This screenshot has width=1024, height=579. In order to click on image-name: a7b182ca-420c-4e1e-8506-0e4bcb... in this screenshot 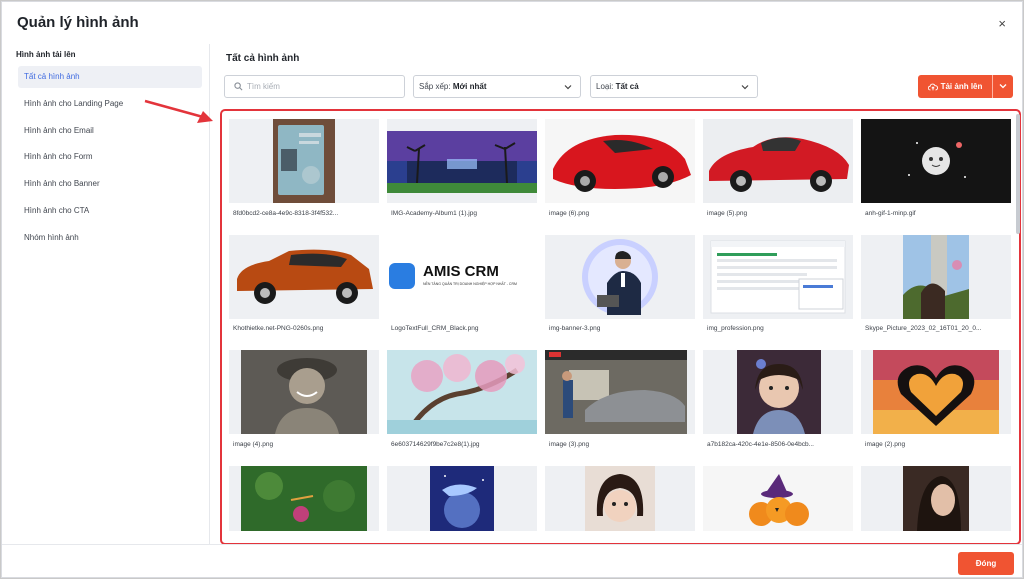, I will do `click(760, 444)`.